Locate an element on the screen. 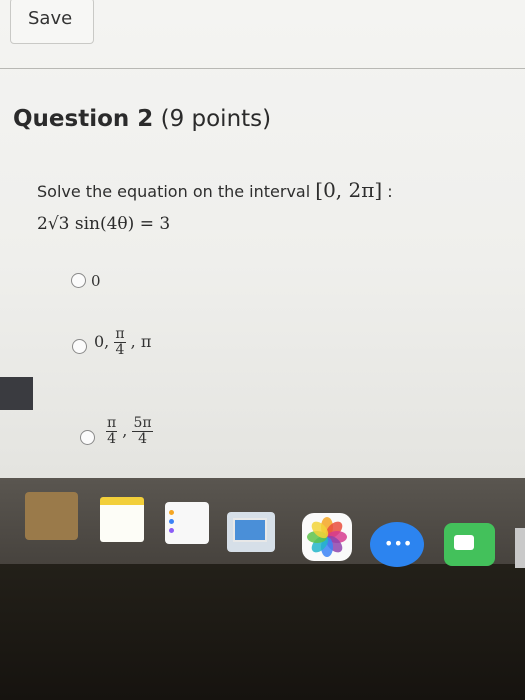 The image size is (525, 700). option-3-frac1-den: 4 is located at coordinates (112, 439).